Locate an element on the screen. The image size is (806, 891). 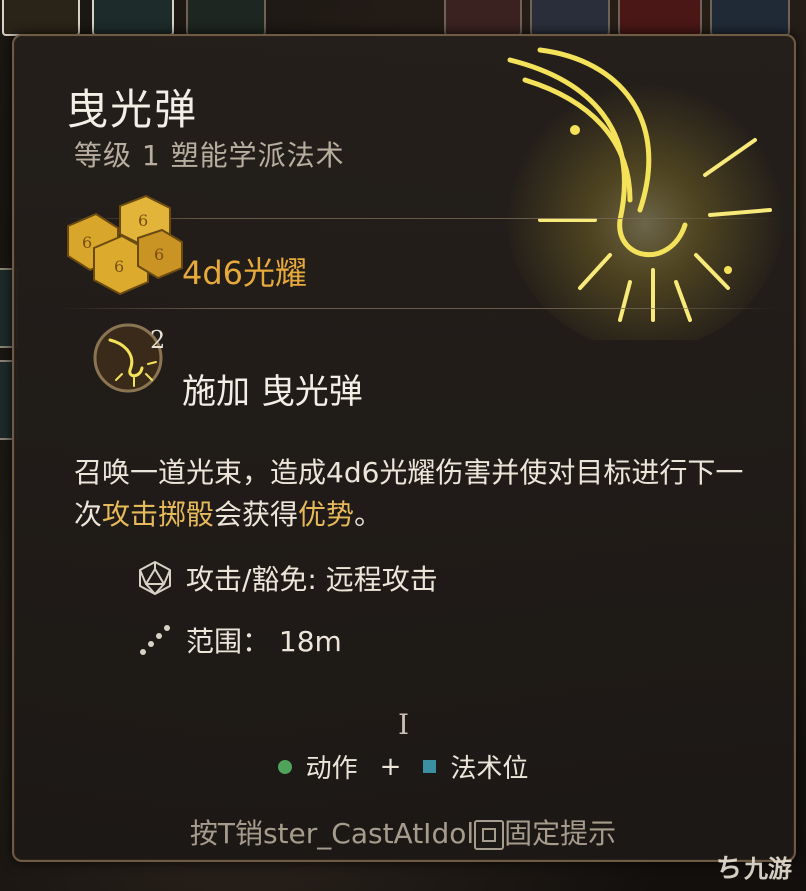
watermark: ち九游 is located at coordinates (754, 866).